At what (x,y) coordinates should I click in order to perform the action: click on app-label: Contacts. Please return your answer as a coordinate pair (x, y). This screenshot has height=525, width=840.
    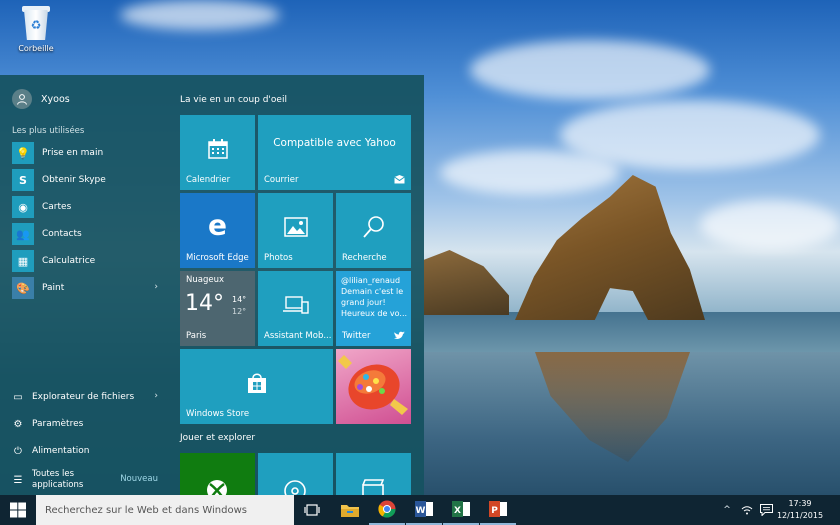
    Looking at the image, I should click on (62, 234).